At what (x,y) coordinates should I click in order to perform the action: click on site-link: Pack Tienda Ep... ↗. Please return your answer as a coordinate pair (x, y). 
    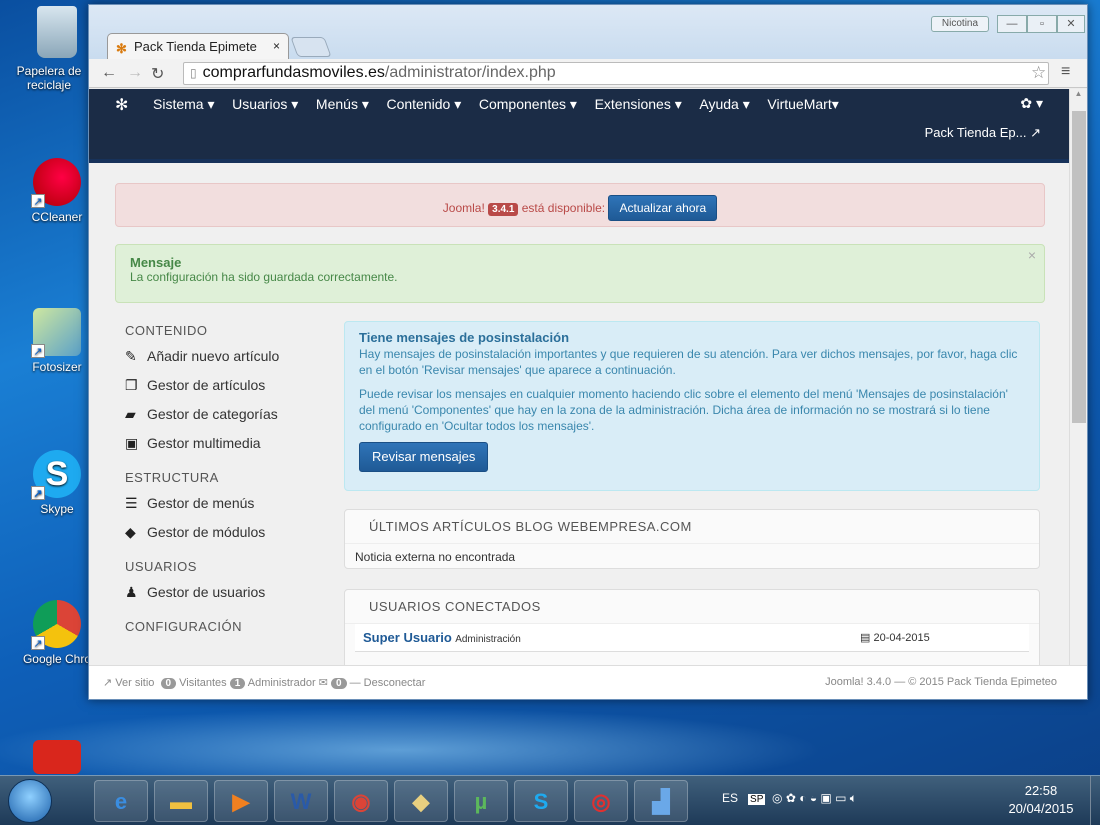
    Looking at the image, I should click on (983, 133).